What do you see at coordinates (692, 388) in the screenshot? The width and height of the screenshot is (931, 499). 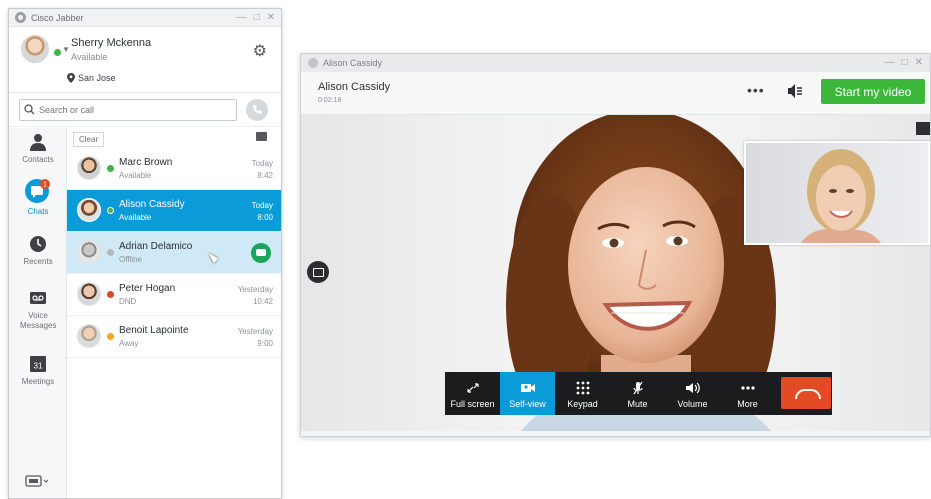 I see `volume-icon` at bounding box center [692, 388].